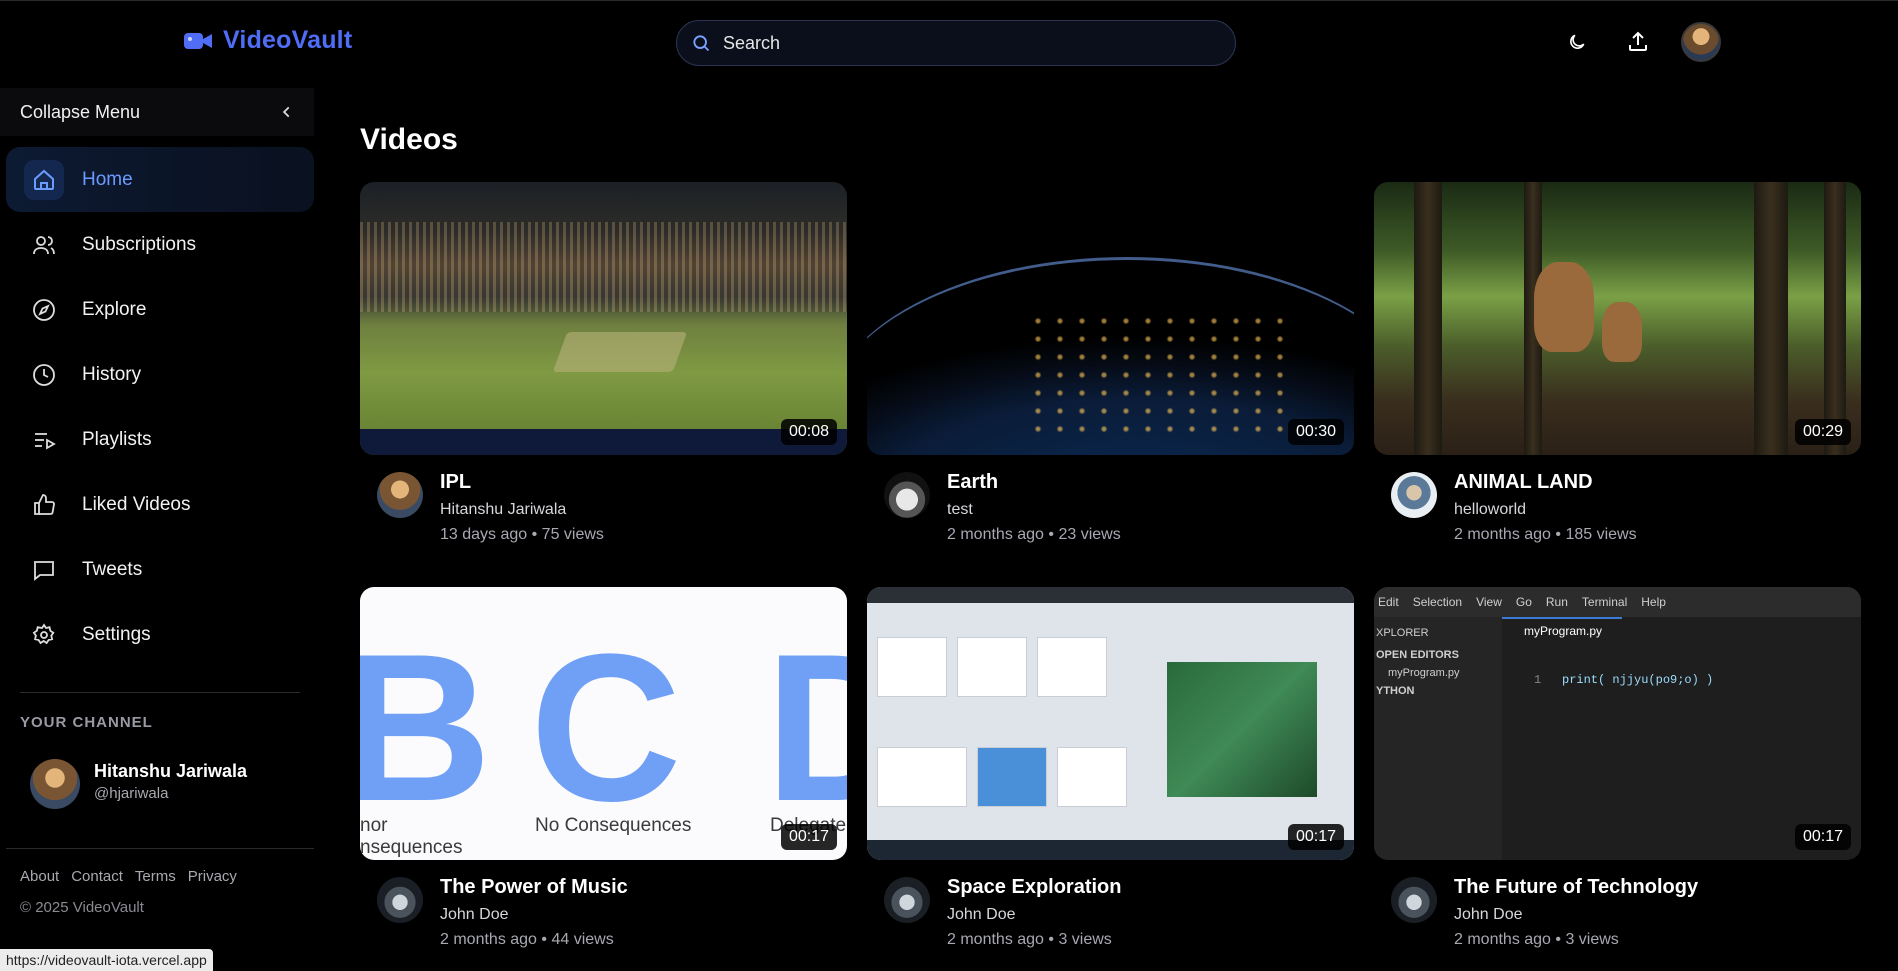 Image resolution: width=1898 pixels, height=971 pixels. Describe the element at coordinates (106, 960) in the screenshot. I see `browser-status-url: https://videovault-iota.vercel.app` at that location.